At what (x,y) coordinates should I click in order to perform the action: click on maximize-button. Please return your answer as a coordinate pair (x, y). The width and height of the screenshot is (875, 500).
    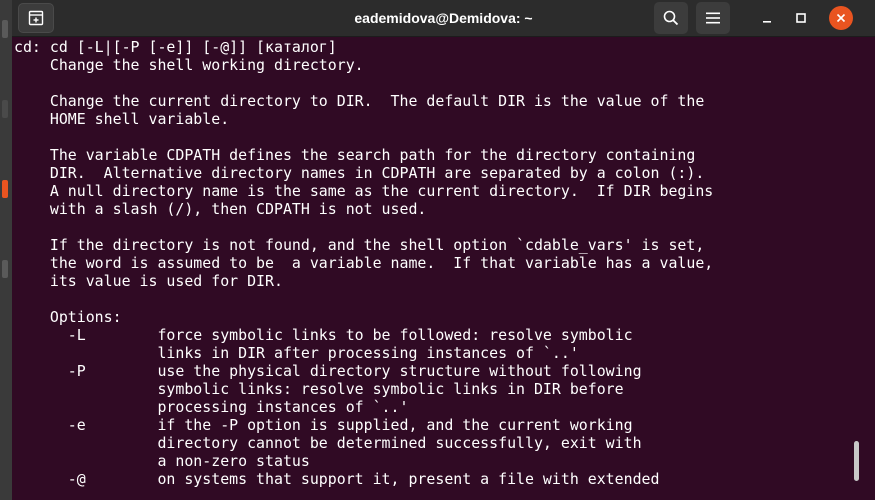
    Looking at the image, I should click on (801, 18).